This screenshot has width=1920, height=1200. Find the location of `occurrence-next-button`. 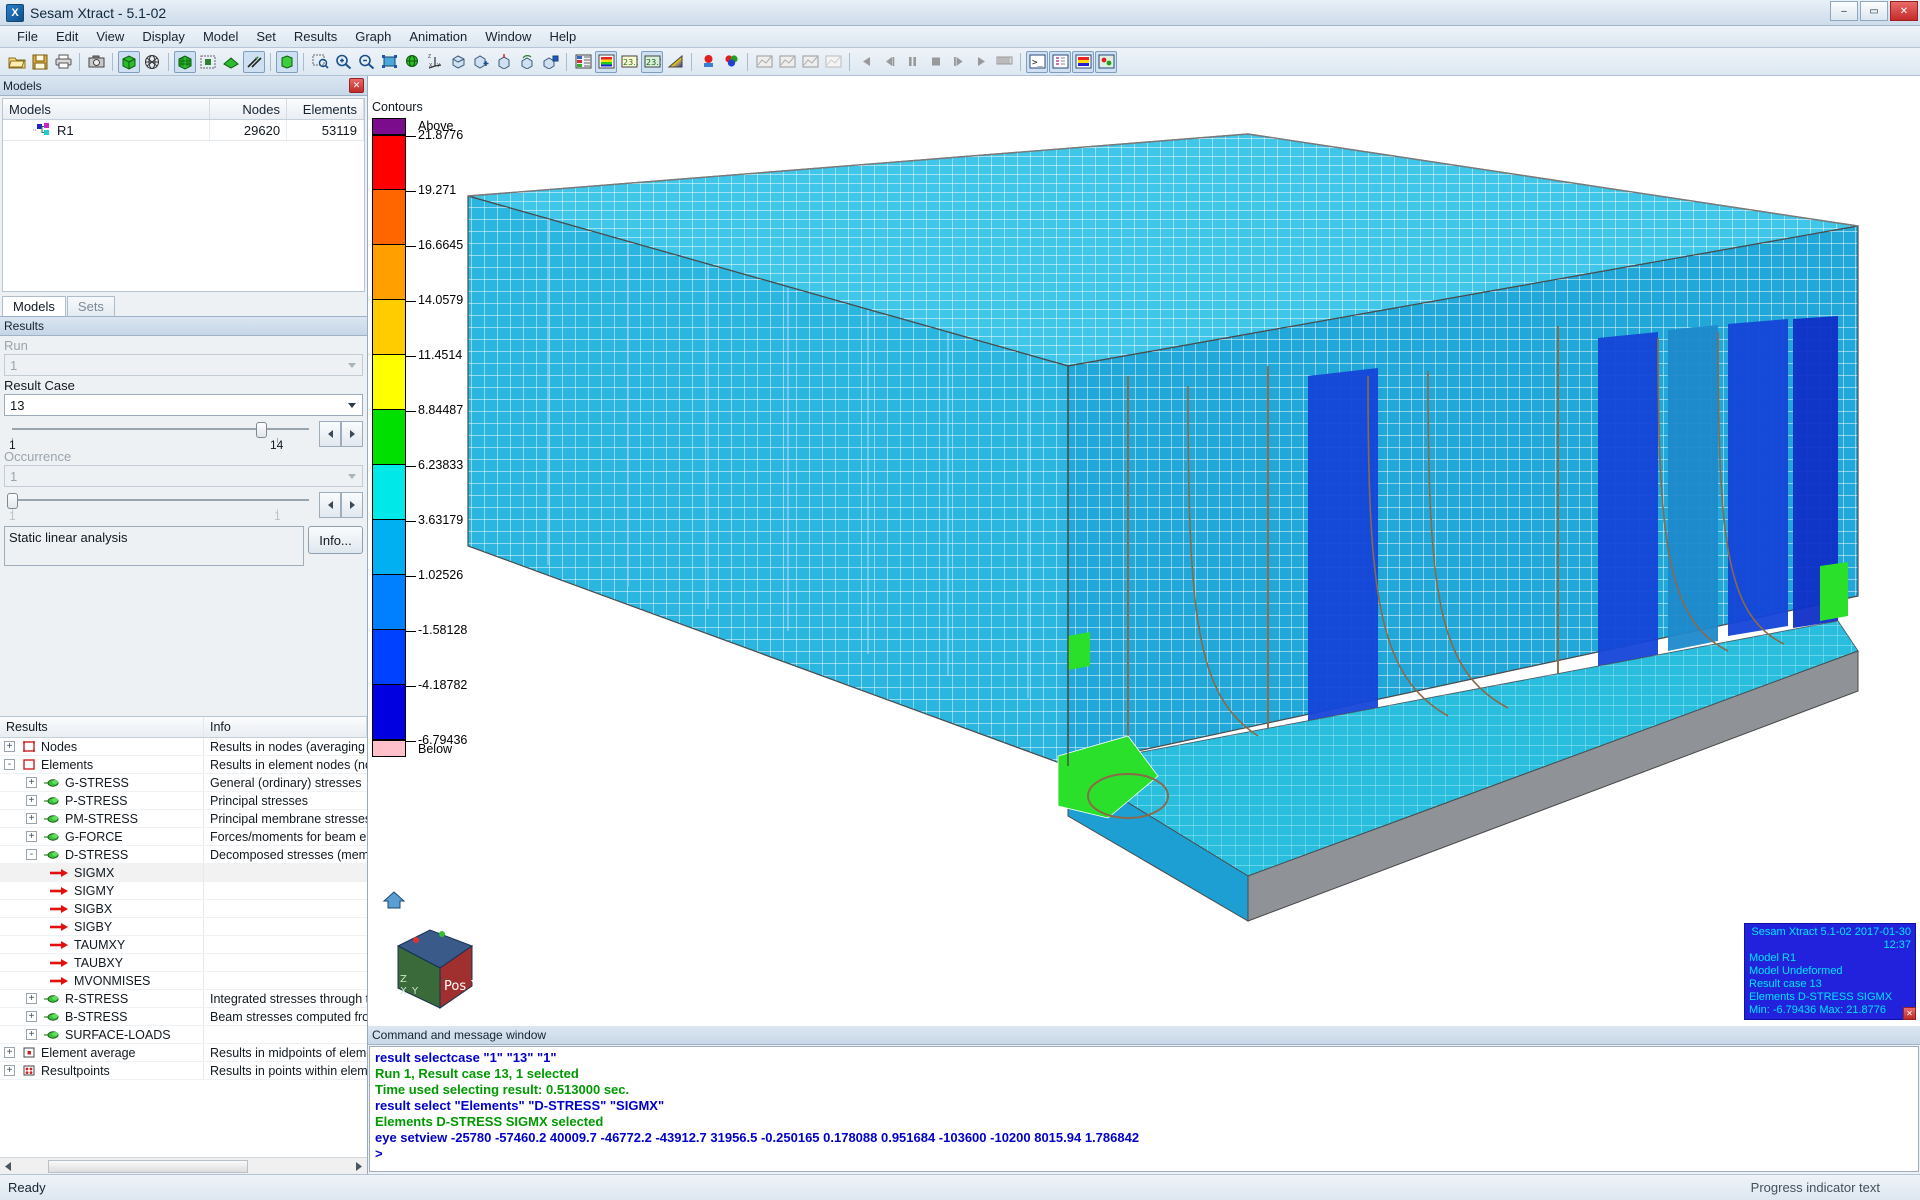

occurrence-next-button is located at coordinates (352, 505).